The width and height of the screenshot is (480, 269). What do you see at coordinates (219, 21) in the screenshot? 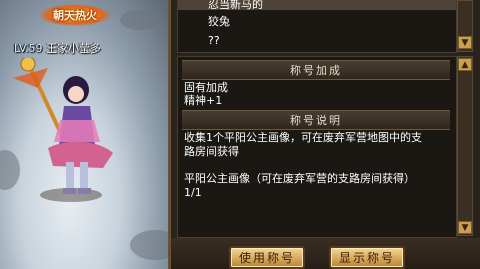
I see `title-list-item: 狡兔` at bounding box center [219, 21].